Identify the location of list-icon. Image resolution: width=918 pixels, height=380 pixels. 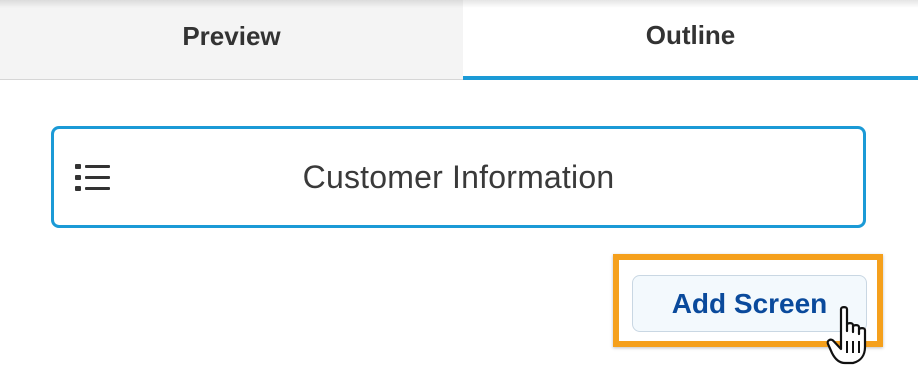
(92, 177).